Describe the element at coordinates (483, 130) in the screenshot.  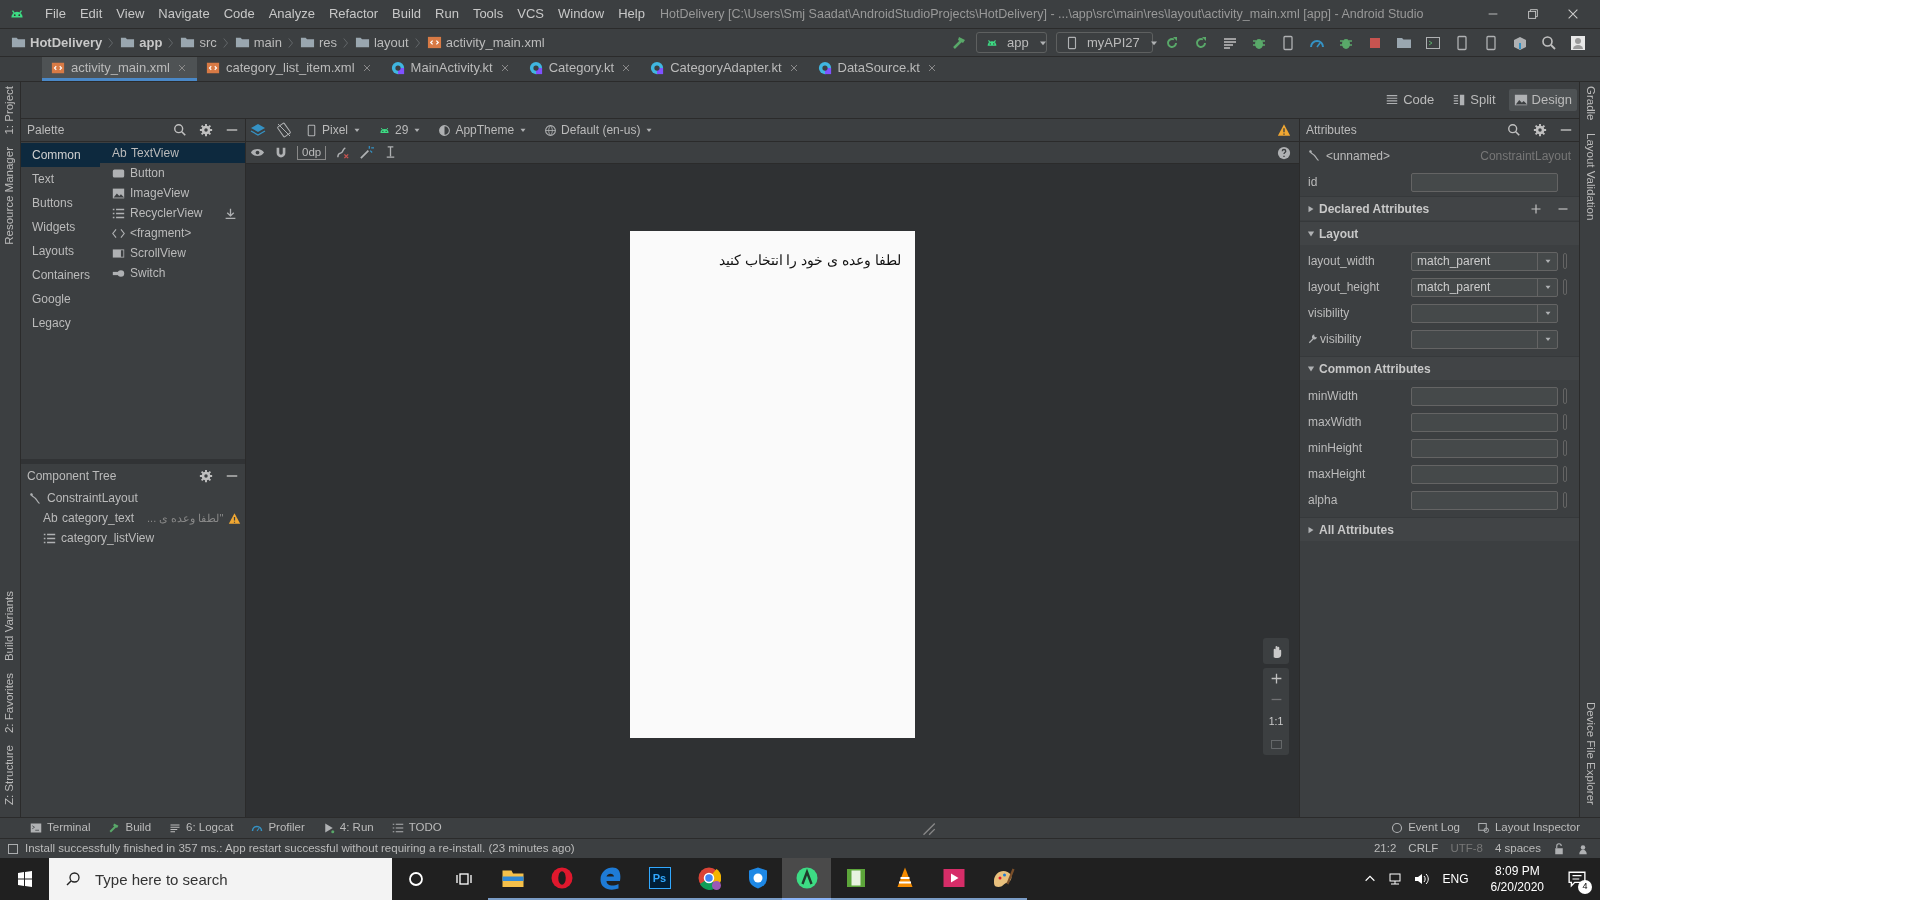
I see `theme-dropdown: AppTheme` at that location.